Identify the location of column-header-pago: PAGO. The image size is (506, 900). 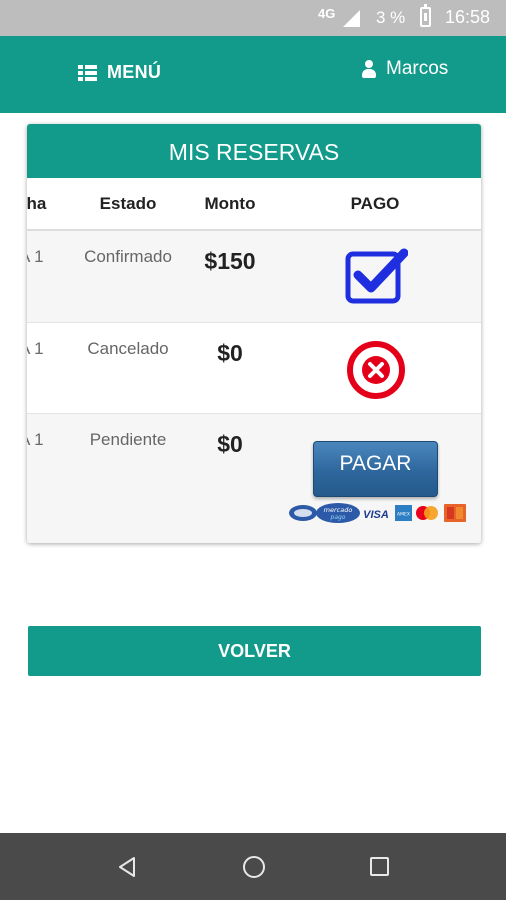
(375, 203).